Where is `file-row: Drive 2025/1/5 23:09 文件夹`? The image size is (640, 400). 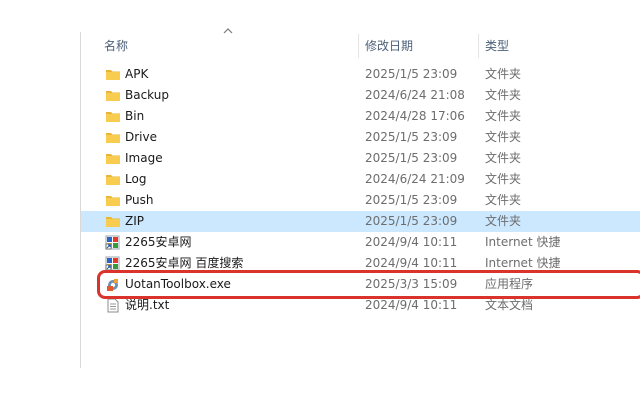 file-row: Drive 2025/1/5 23:09 文件夹 is located at coordinates (360, 137).